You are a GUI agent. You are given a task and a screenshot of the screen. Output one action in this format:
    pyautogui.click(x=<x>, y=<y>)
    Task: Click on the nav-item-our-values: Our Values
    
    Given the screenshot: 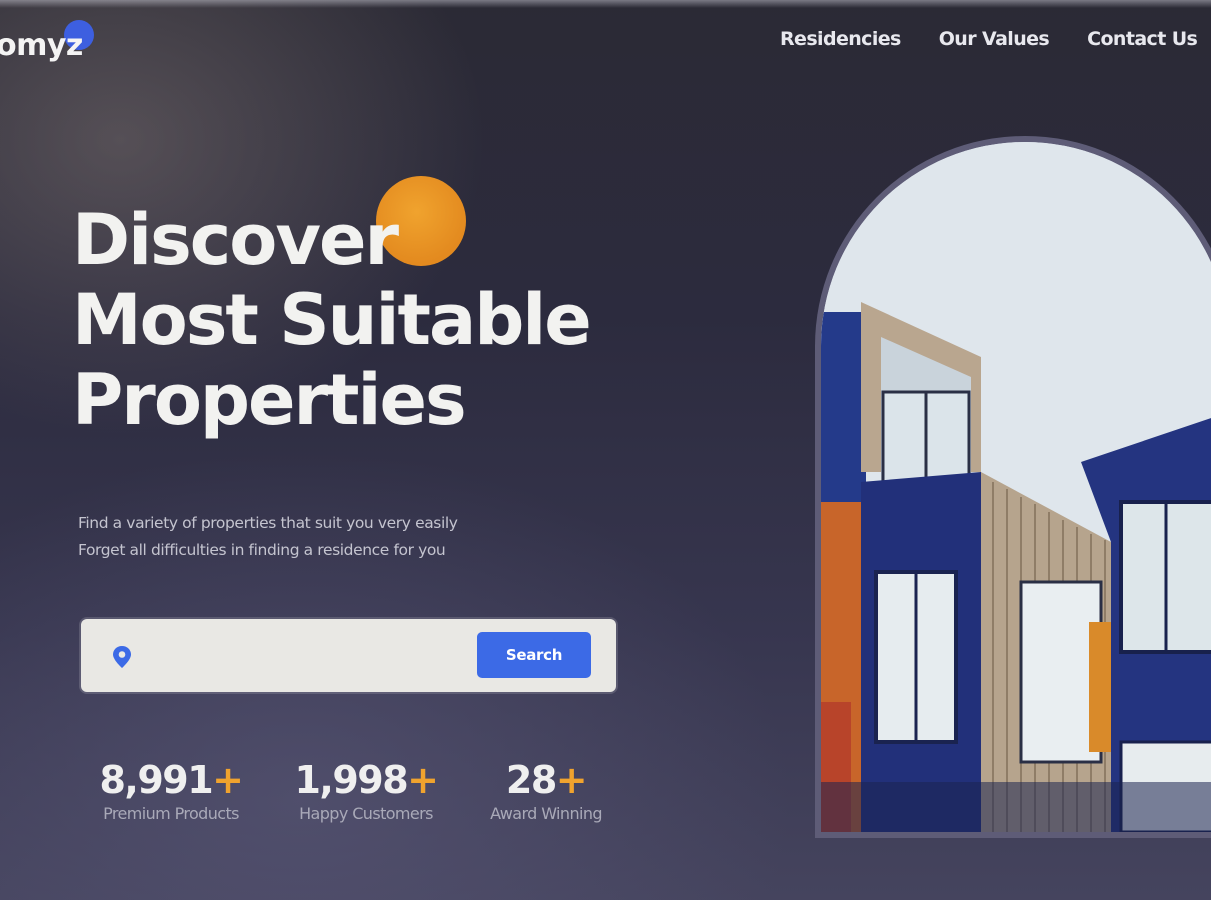 What is the action you would take?
    pyautogui.click(x=994, y=39)
    